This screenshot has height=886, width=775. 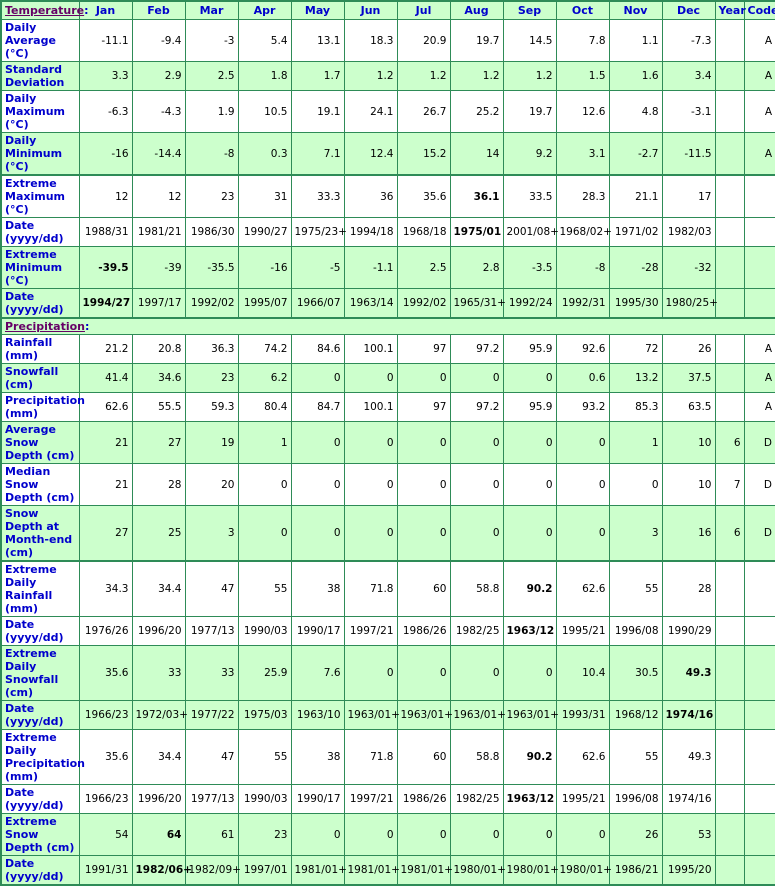 What do you see at coordinates (211, 154) in the screenshot?
I see `cell-mar: -8` at bounding box center [211, 154].